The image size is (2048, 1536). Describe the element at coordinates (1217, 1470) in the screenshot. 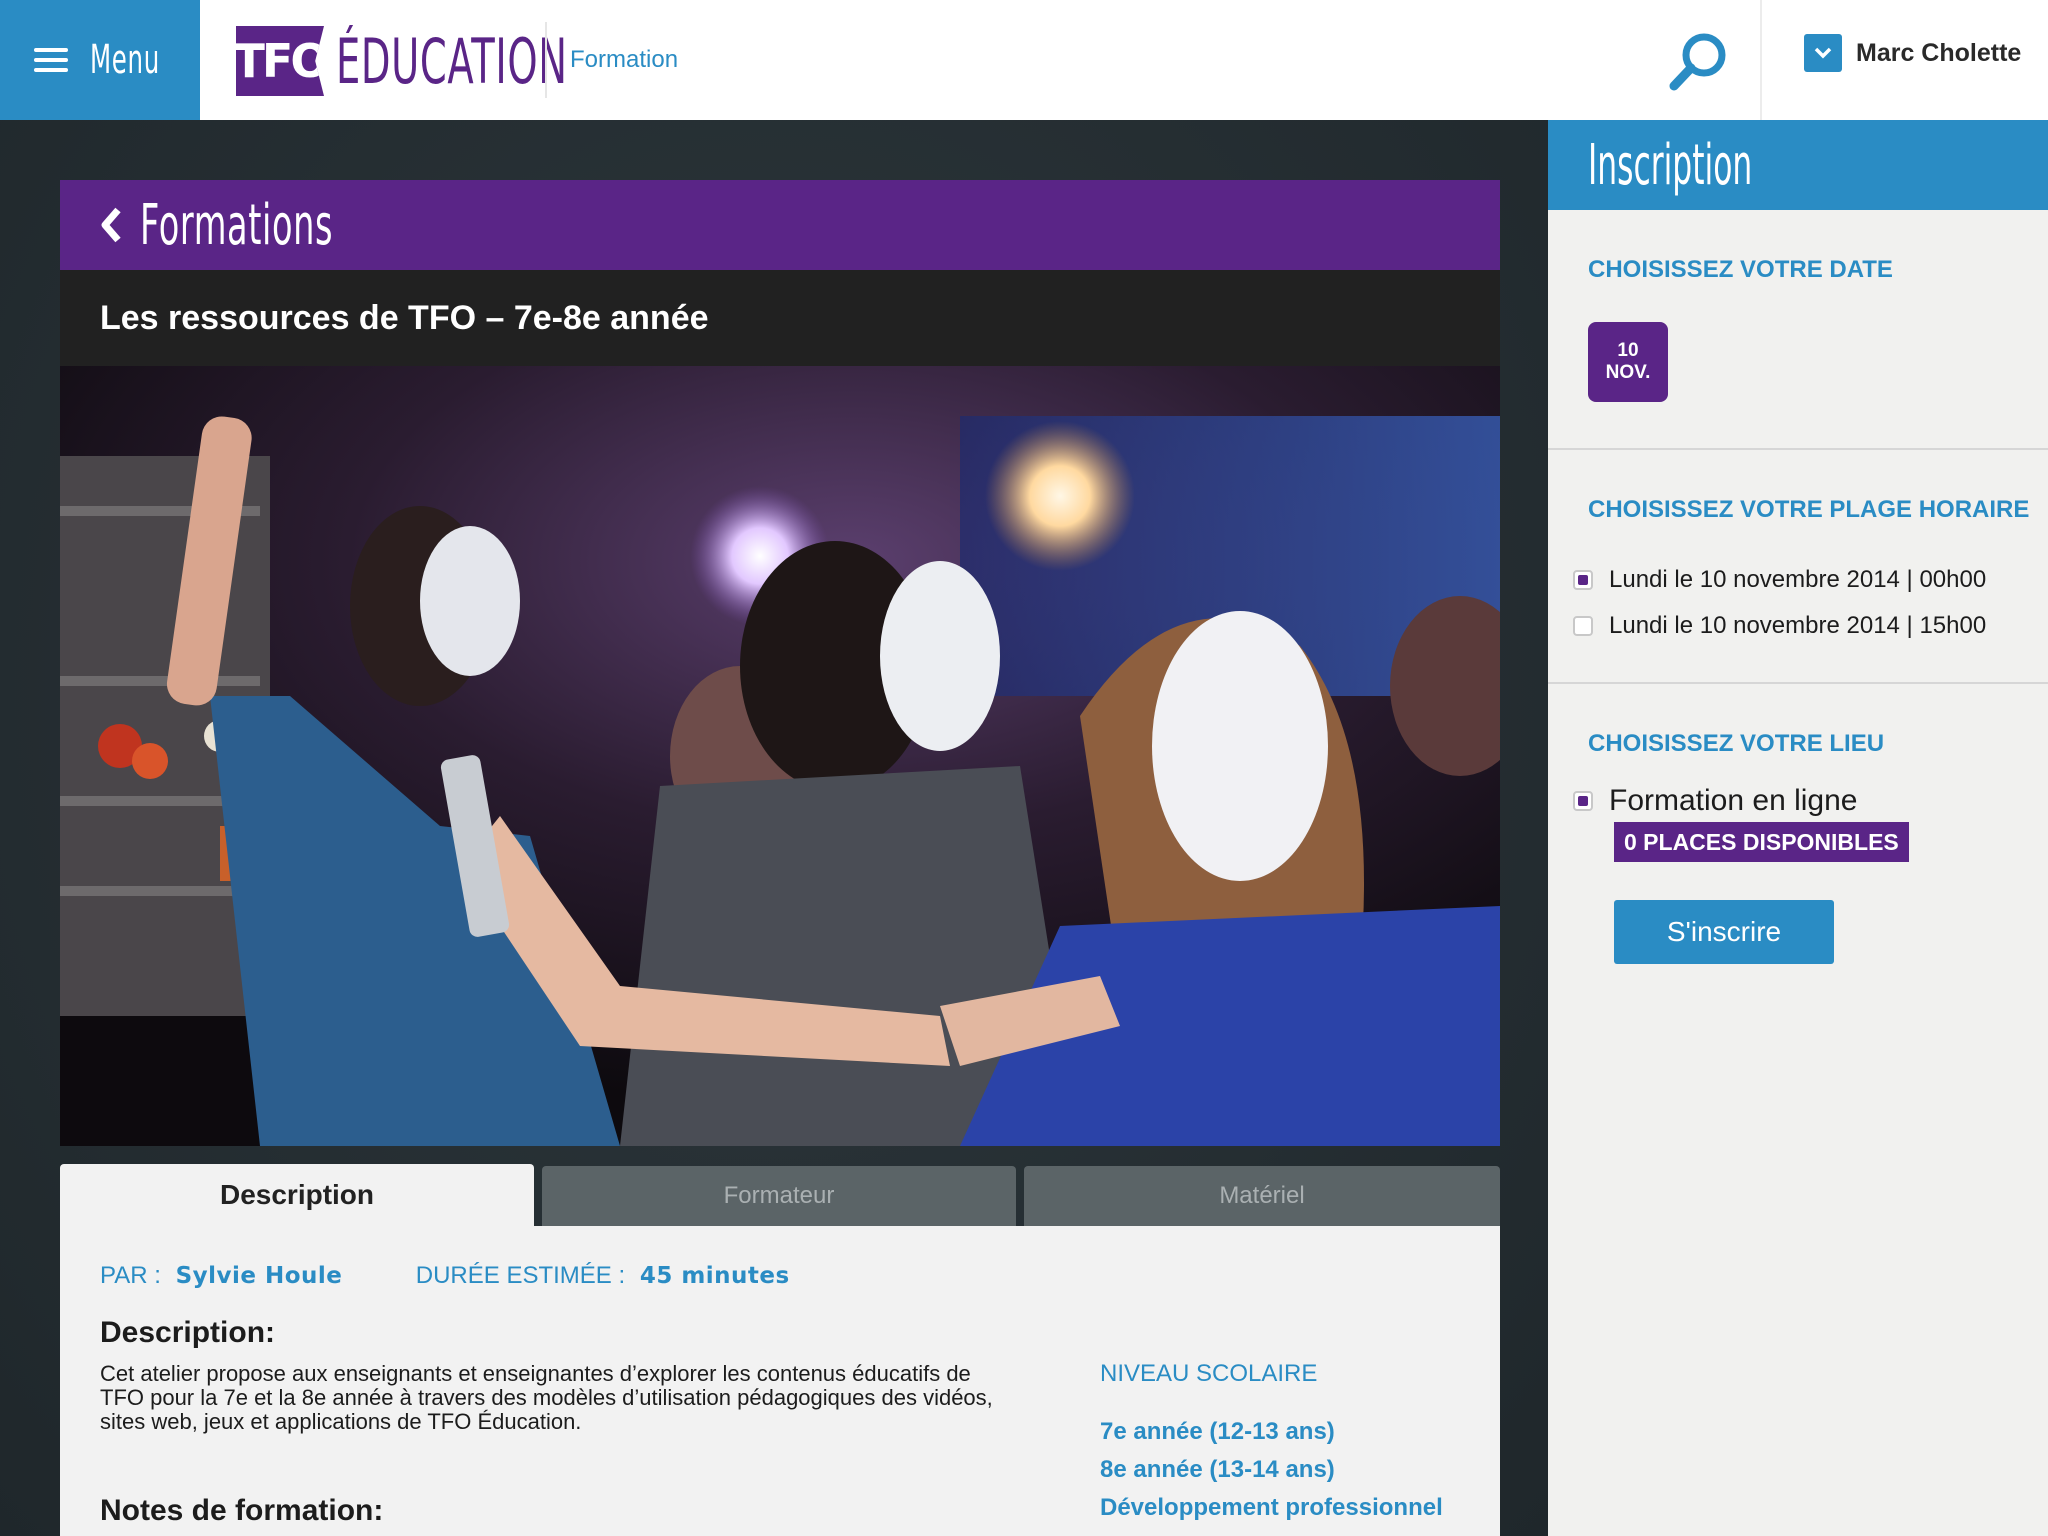

I see `niveau-item-8e: 8e année (13-14 ans)` at that location.